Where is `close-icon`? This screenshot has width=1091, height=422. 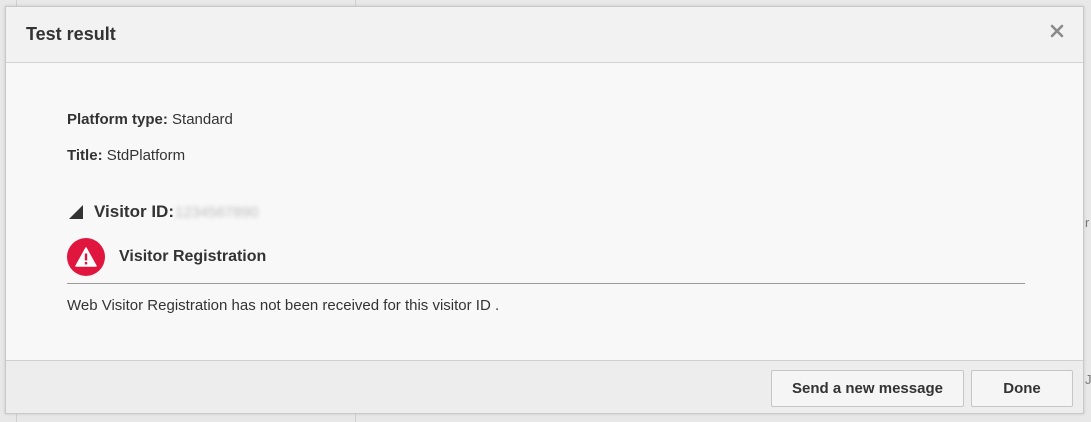
close-icon is located at coordinates (1057, 33).